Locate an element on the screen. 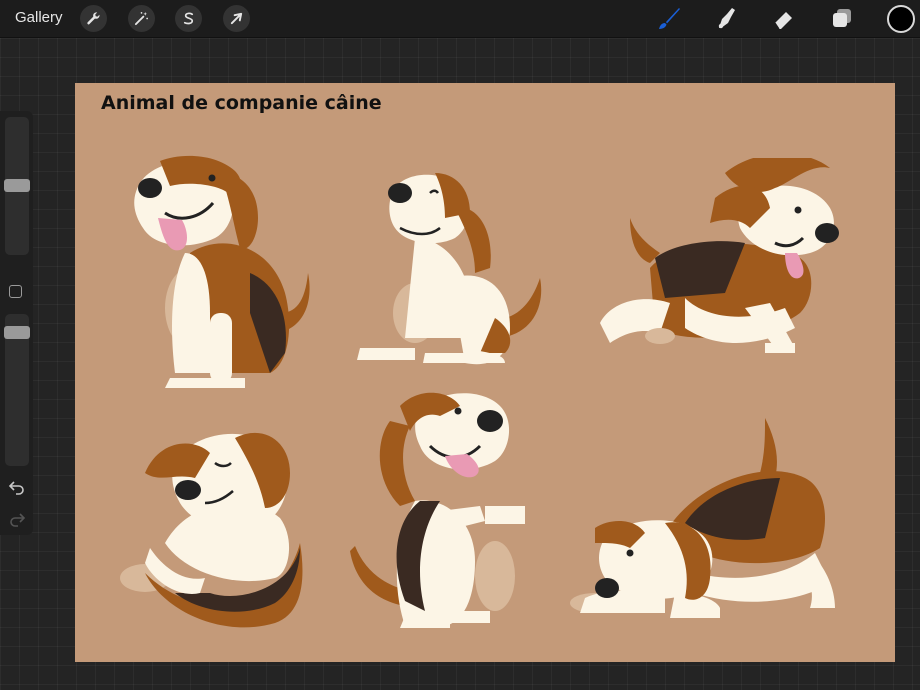 The image size is (920, 690). beagle-begging-illustration is located at coordinates (437, 510).